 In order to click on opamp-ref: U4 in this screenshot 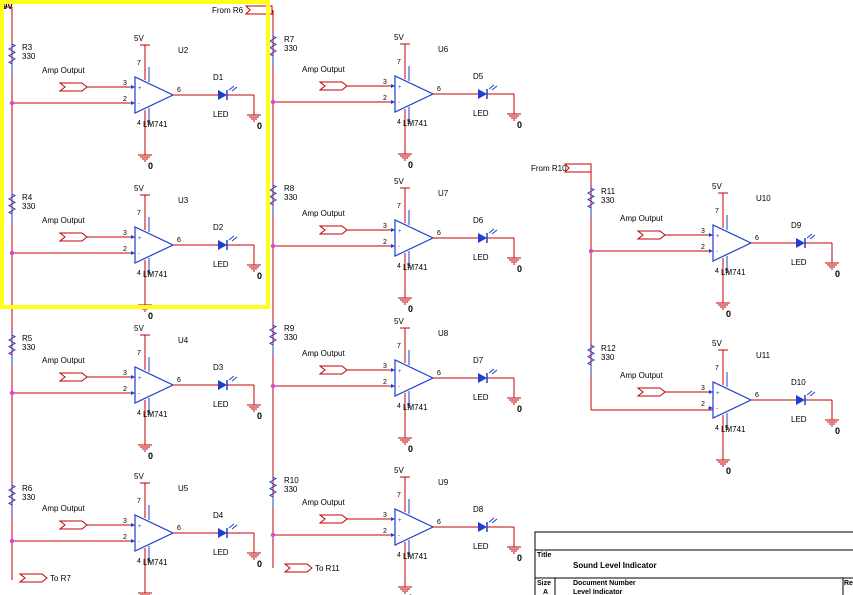, I will do `click(183, 340)`.